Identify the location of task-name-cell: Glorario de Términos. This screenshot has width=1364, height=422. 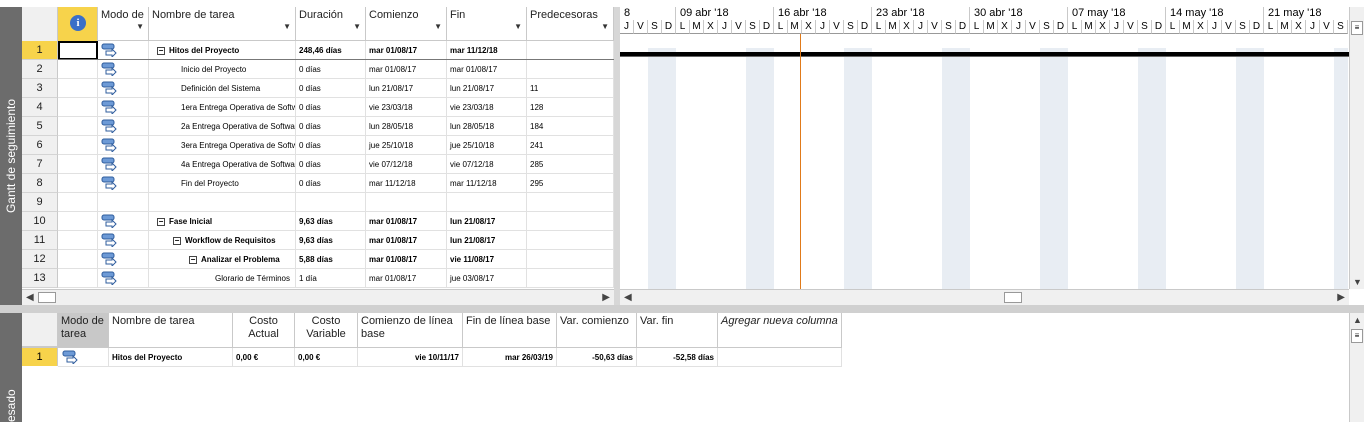
(222, 278).